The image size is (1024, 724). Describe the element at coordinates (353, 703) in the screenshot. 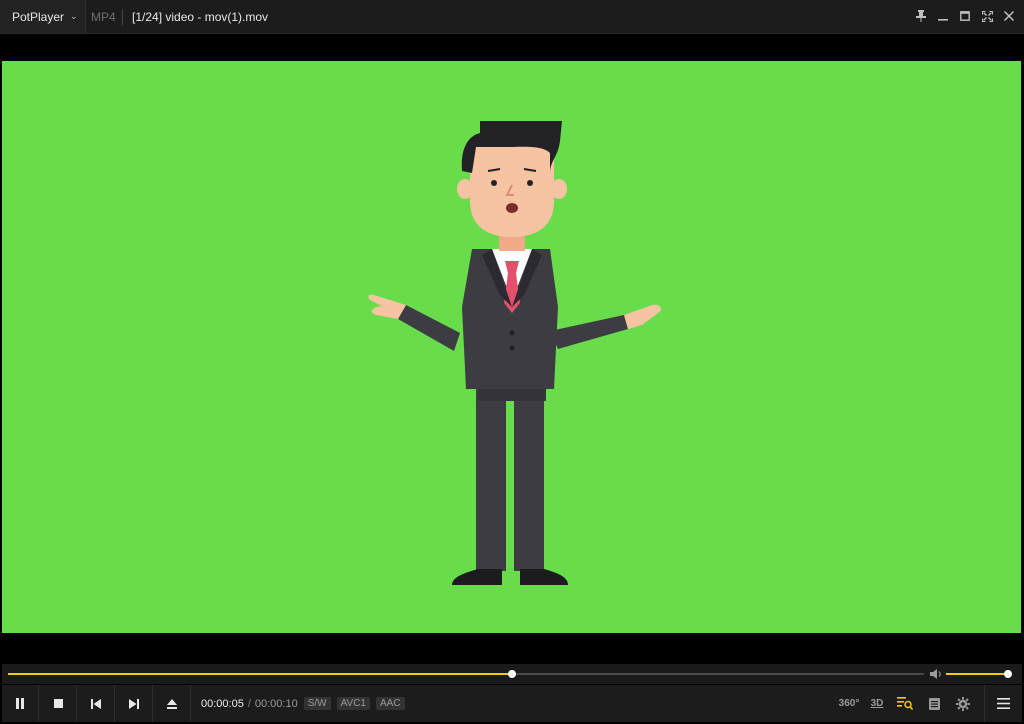

I see `video-codec-badge: AVC1` at that location.